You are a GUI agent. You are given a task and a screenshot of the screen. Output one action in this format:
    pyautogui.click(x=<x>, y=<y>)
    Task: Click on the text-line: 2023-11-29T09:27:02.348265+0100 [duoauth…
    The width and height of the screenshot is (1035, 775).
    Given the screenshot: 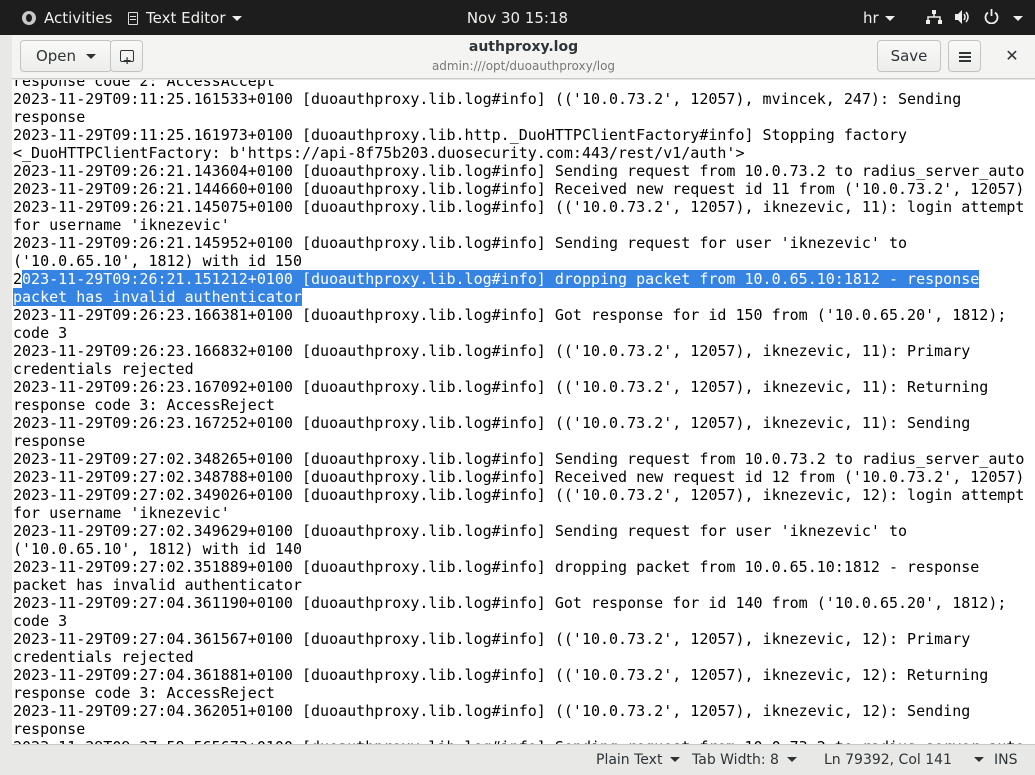 What is the action you would take?
    pyautogui.click(x=519, y=459)
    